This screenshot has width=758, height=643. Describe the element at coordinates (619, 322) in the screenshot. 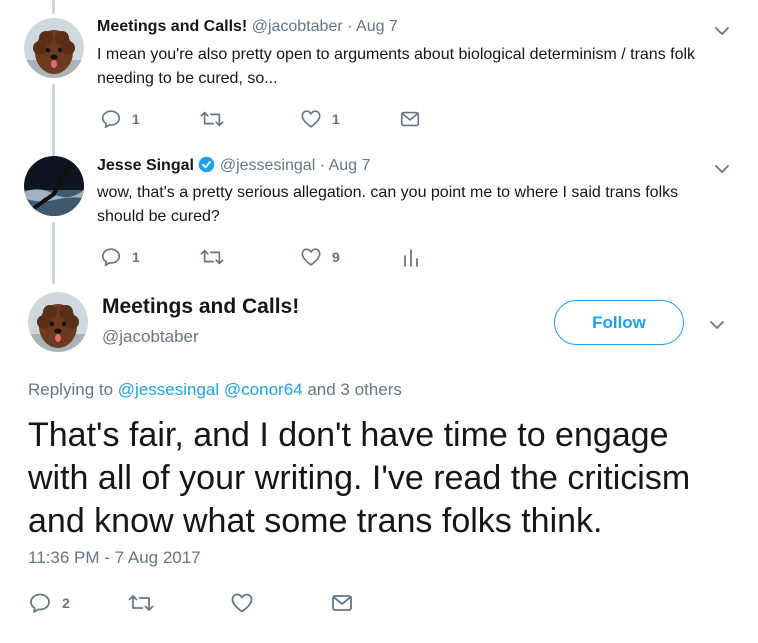

I see `follow-button: Follow` at that location.